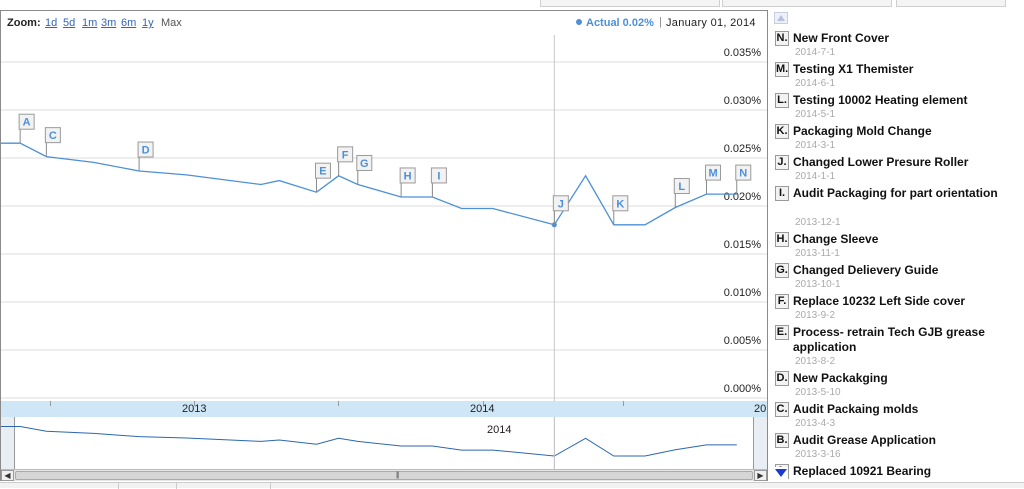 This screenshot has height=489, width=1024. I want to click on navigator-line, so click(369, 443).